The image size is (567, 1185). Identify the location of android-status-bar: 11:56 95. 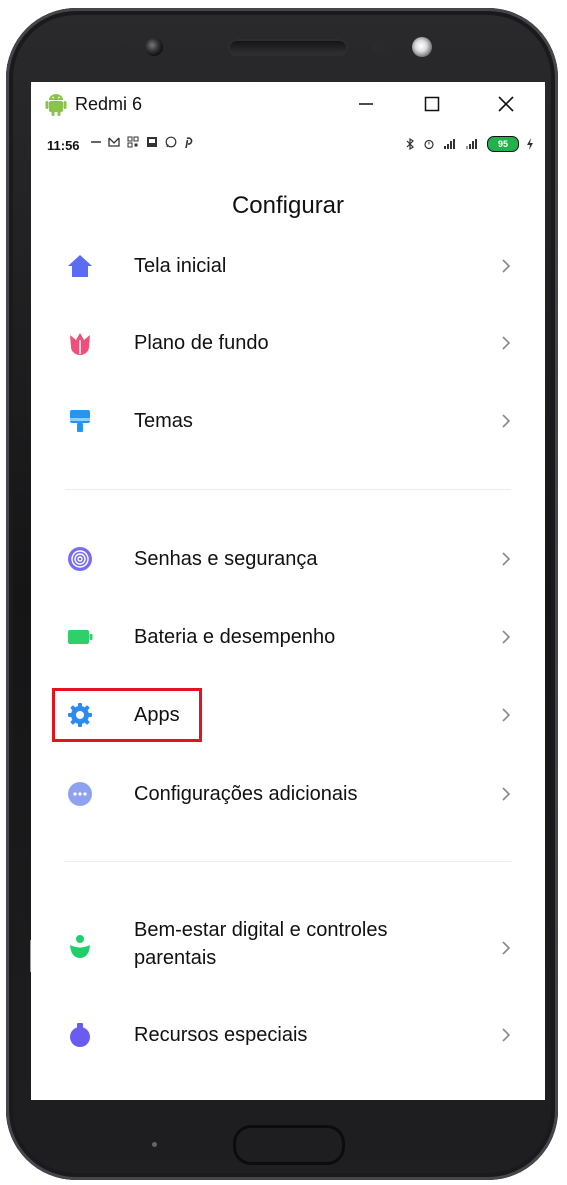
(288, 145).